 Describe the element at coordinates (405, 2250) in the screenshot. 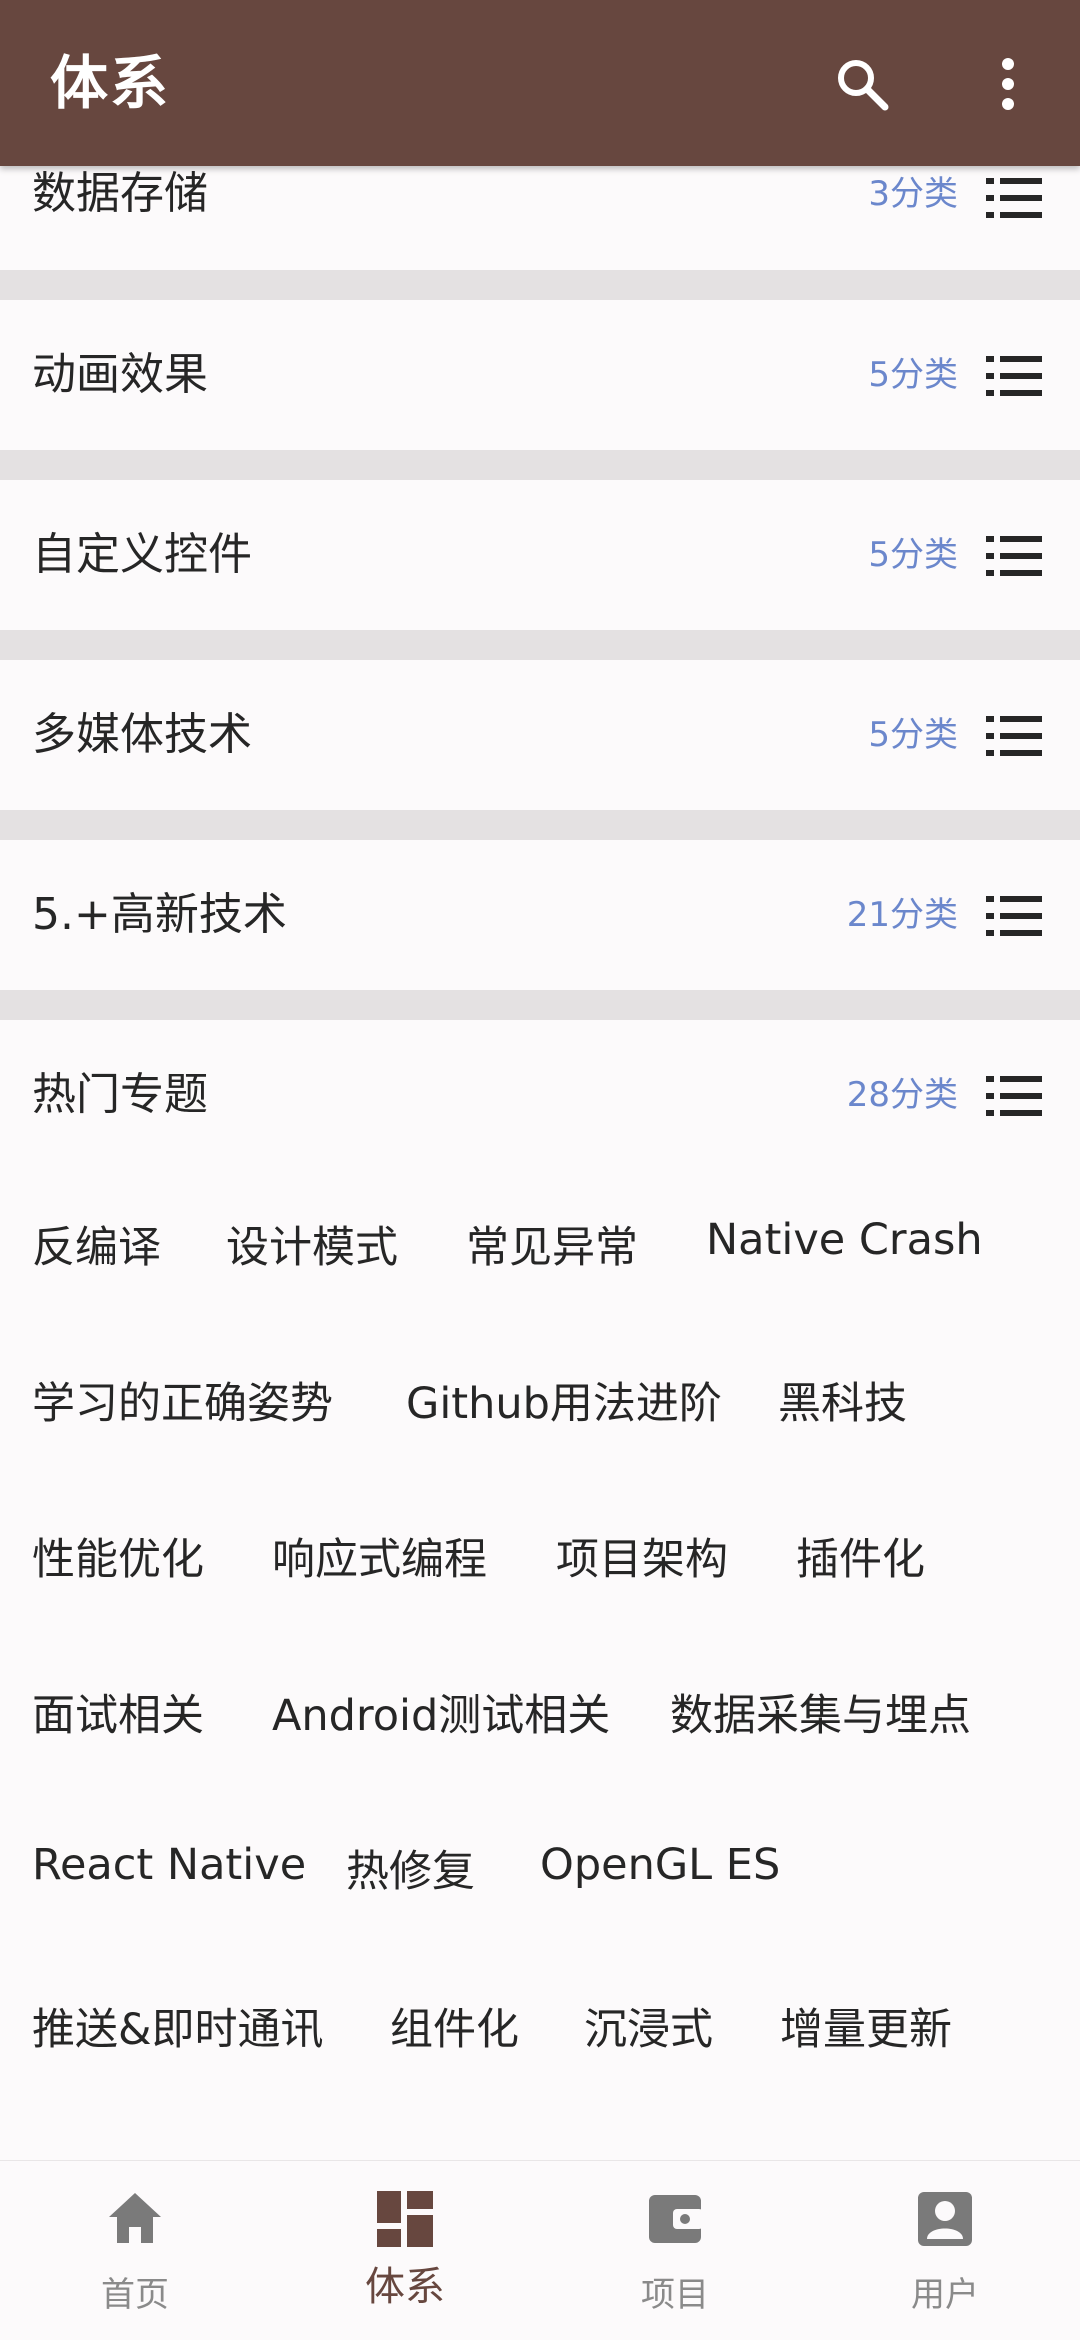

I see `nav-item-system: 体系` at that location.